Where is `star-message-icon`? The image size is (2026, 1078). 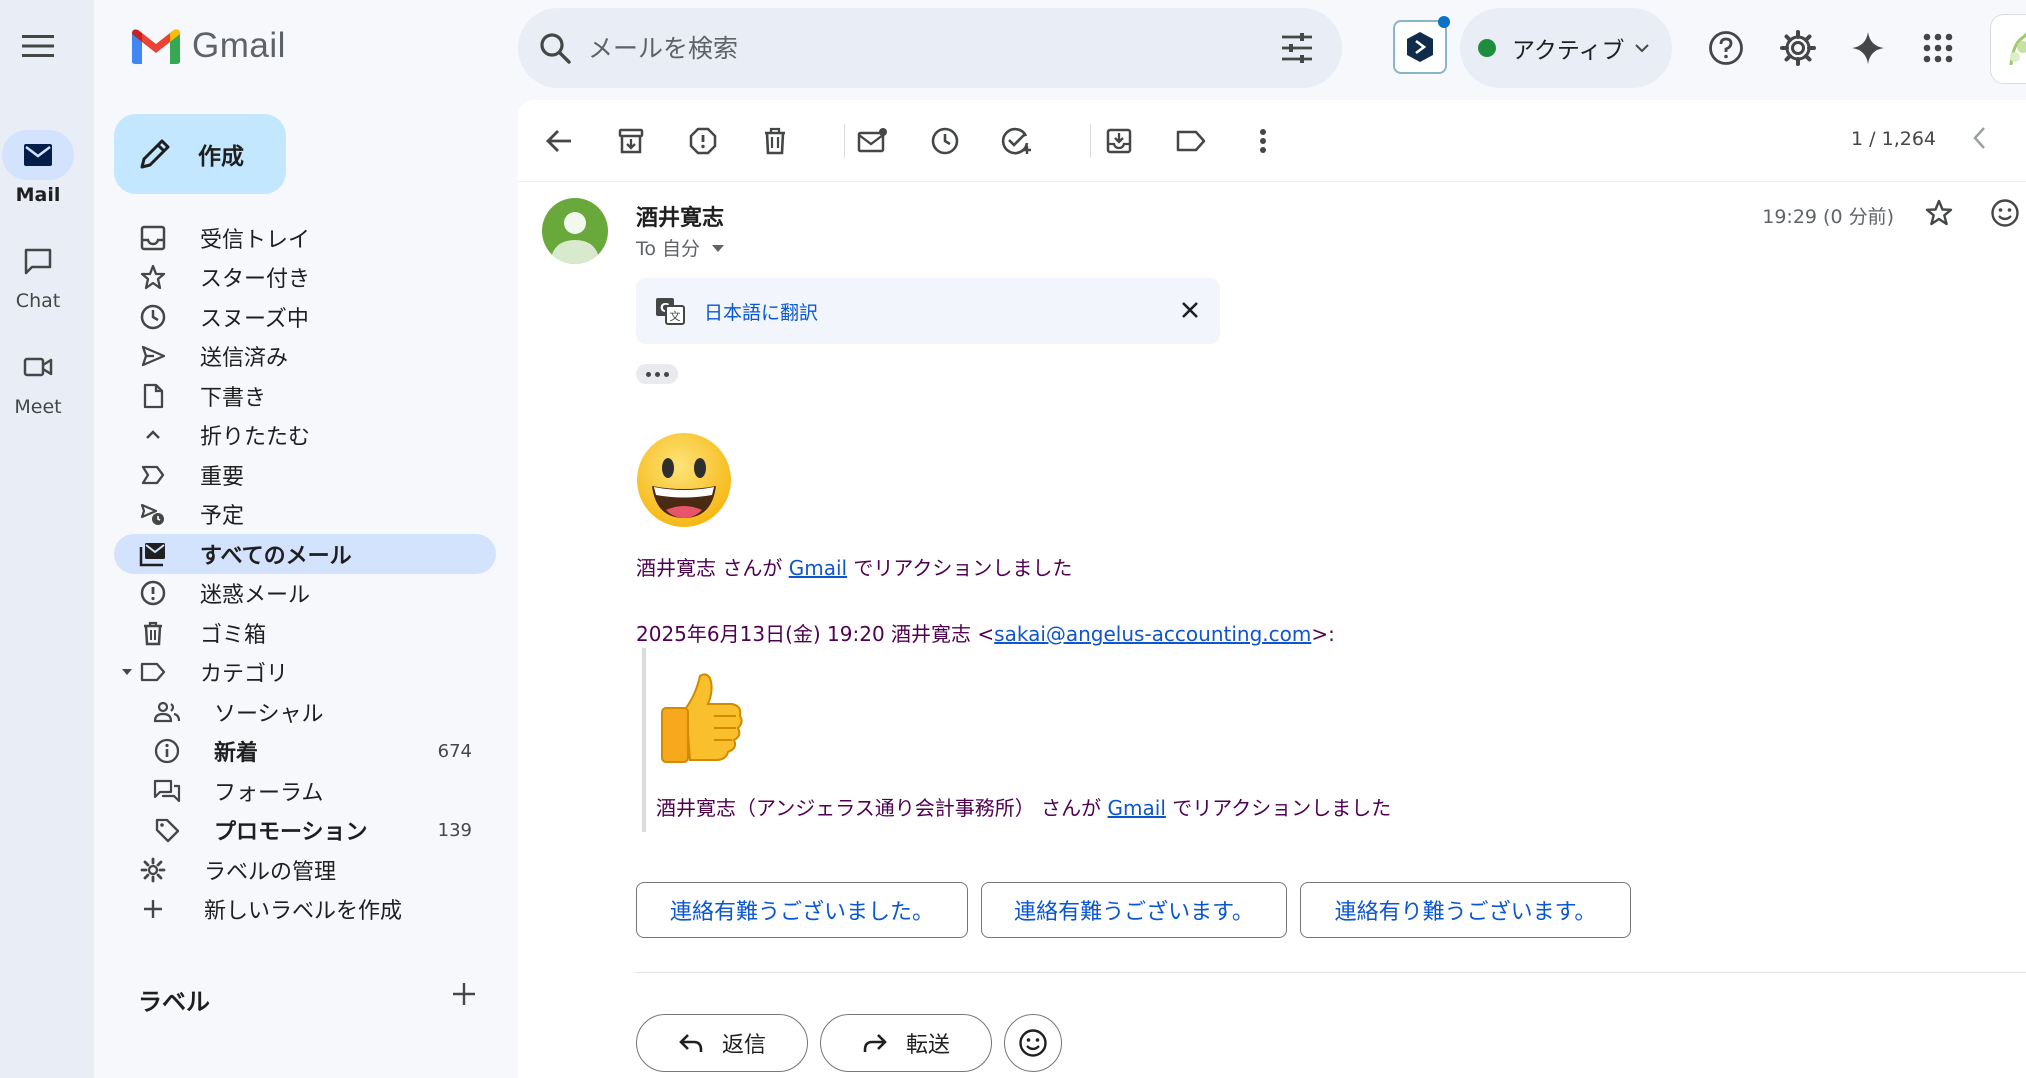
star-message-icon is located at coordinates (1939, 213).